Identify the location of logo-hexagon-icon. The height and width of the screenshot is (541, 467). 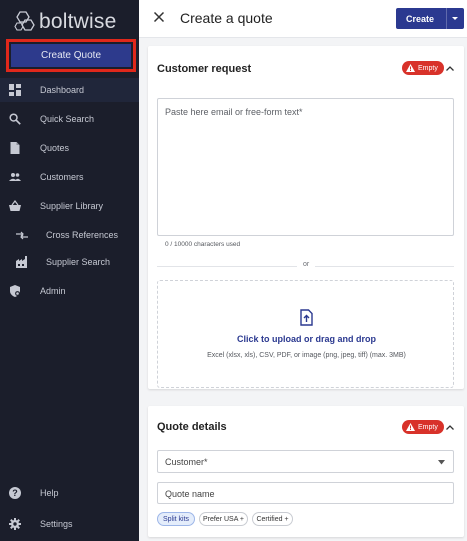
(24, 21).